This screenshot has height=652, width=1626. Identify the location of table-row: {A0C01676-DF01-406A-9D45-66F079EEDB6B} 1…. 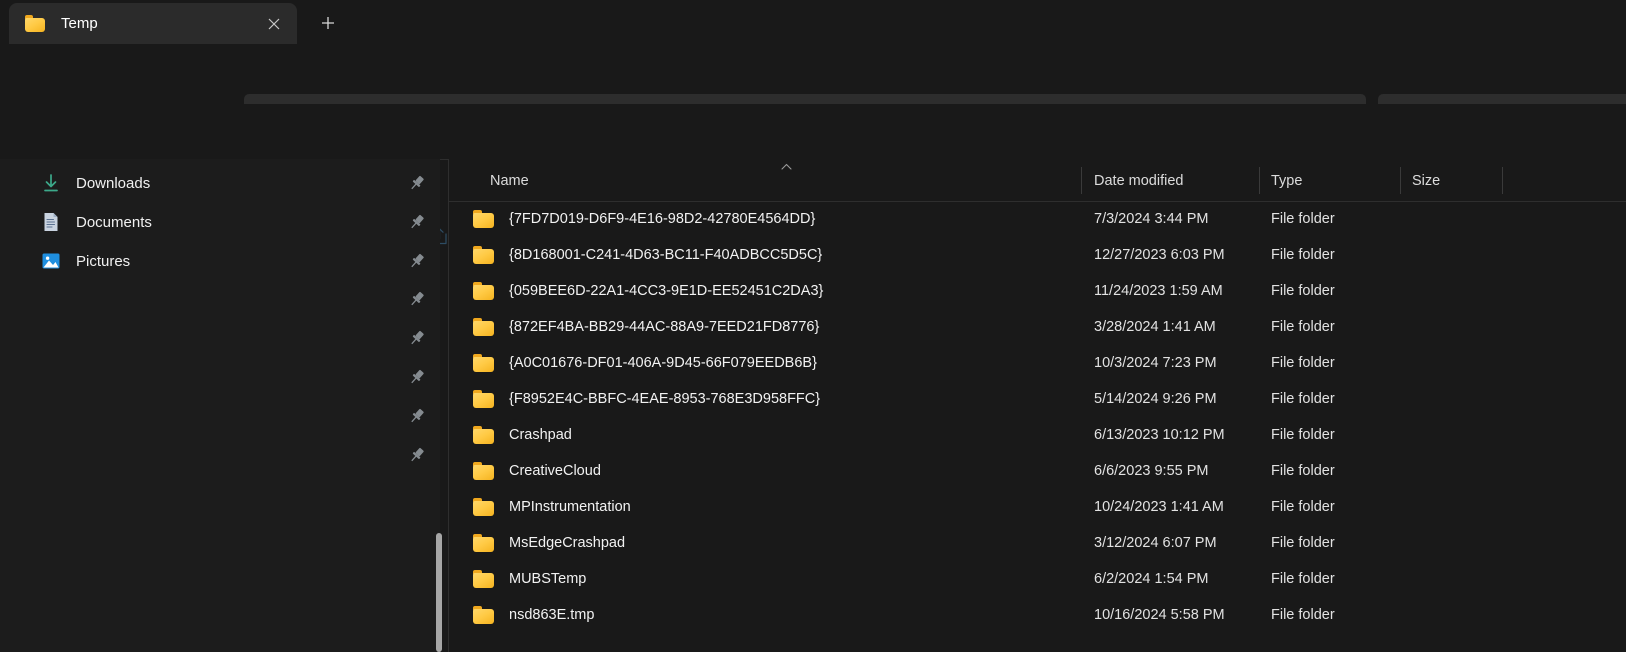
(1037, 363).